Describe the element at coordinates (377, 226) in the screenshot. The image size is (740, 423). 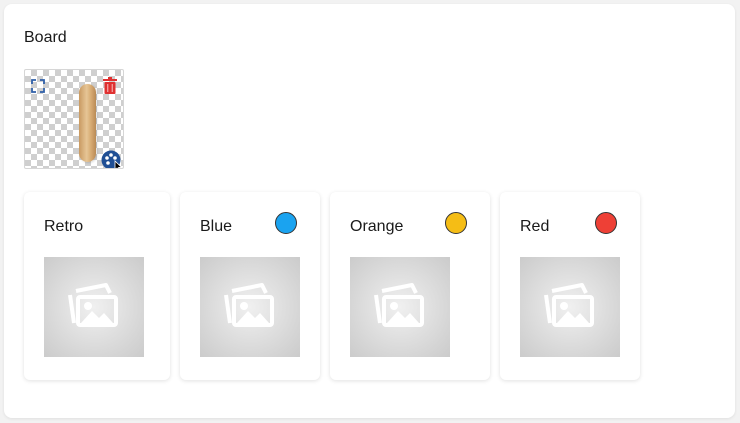
I see `card-label: Orange` at that location.